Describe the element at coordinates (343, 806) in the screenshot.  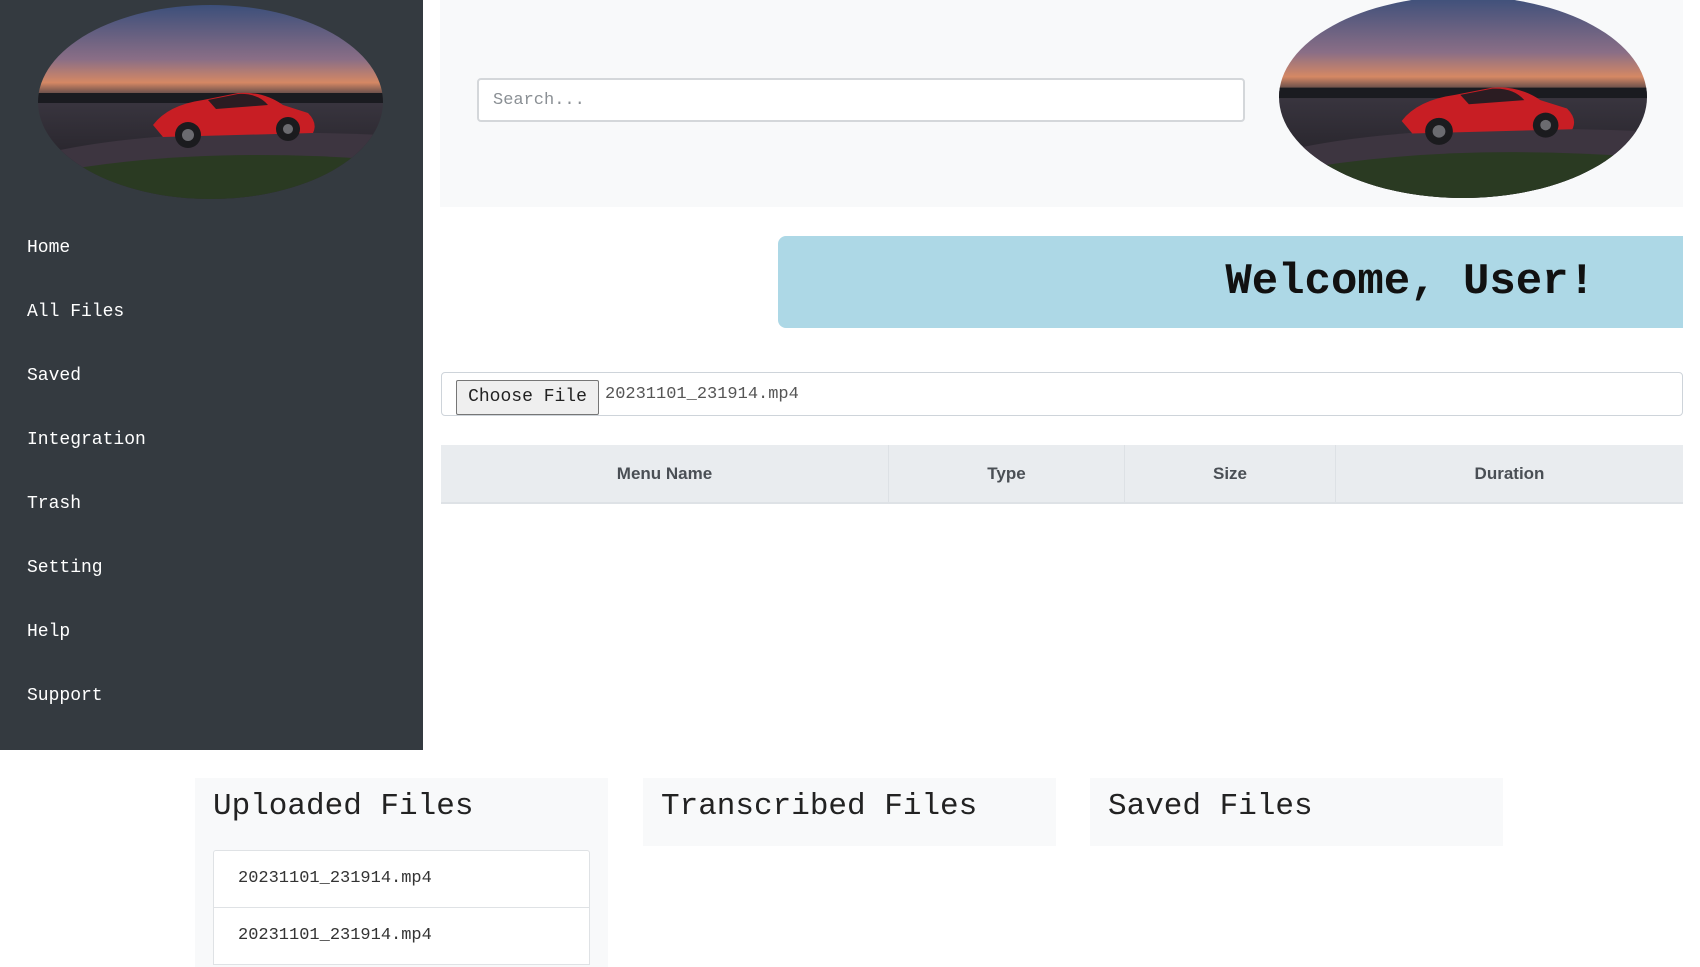
I see `uploaded-files-title: Uploaded Files` at that location.